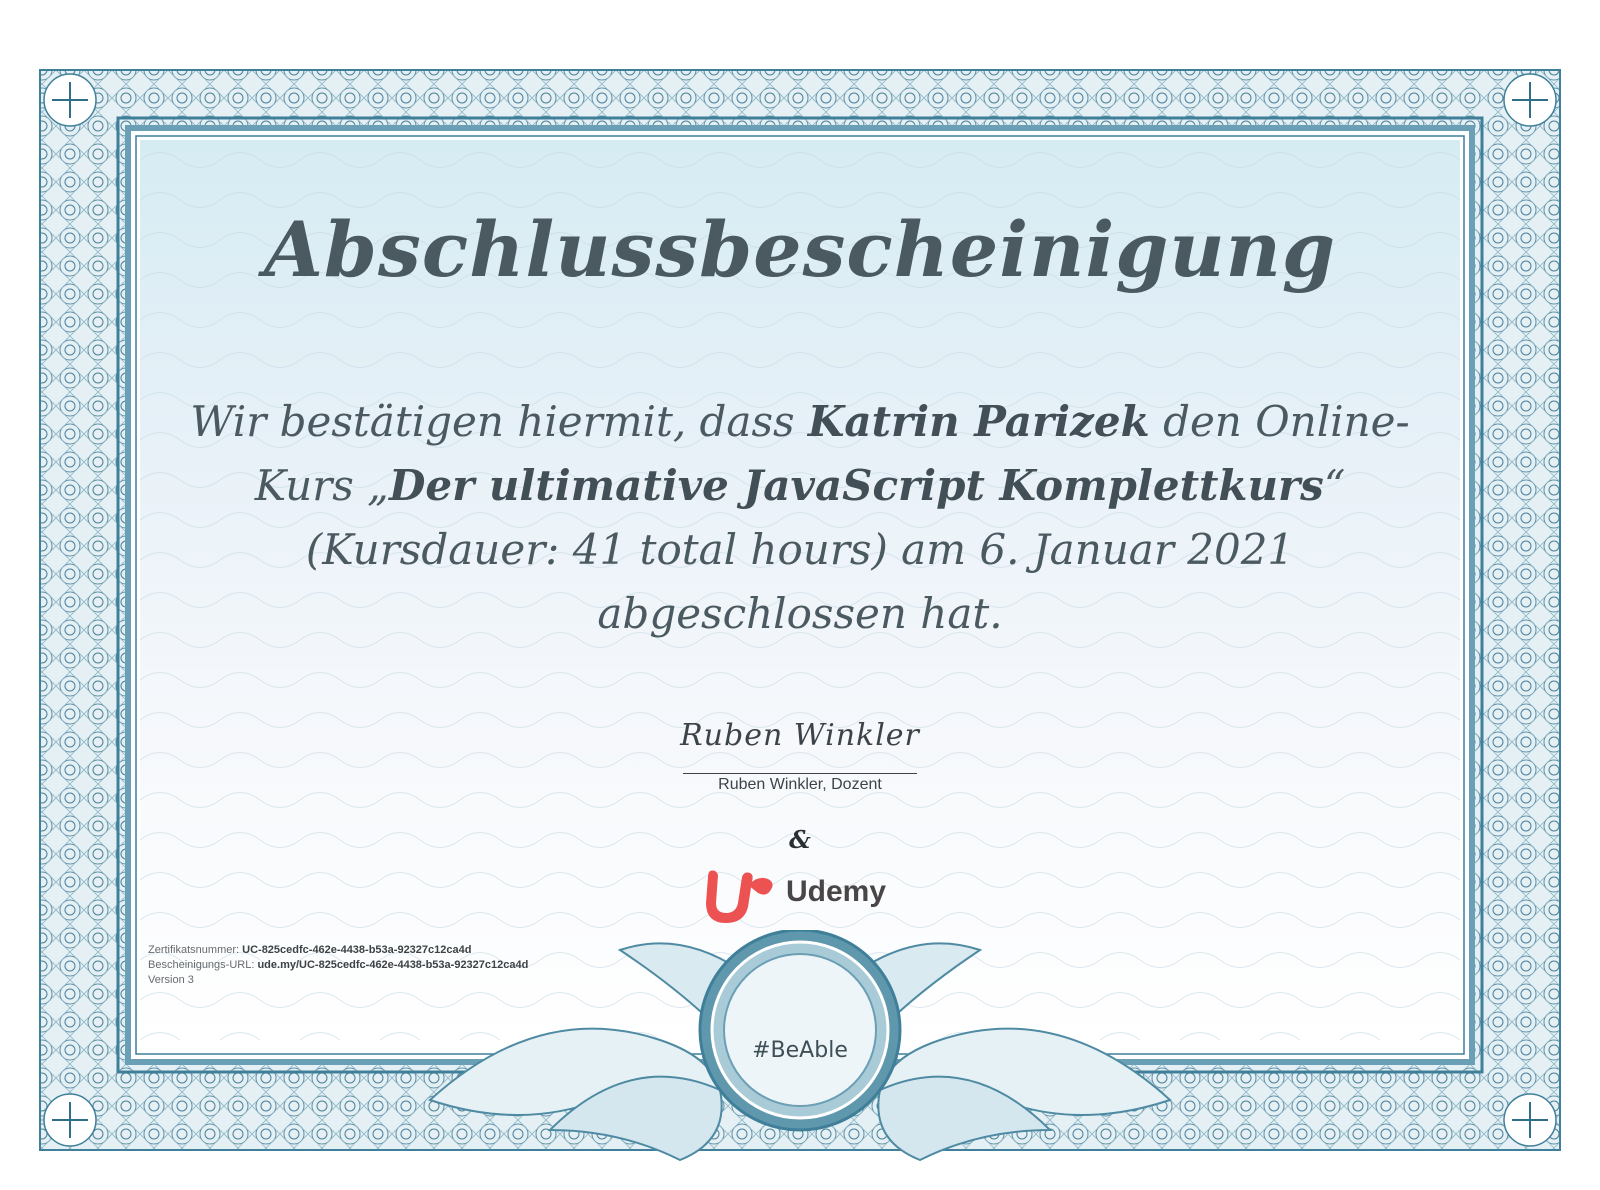 Image resolution: width=1600 pixels, height=1190 pixels. What do you see at coordinates (499, 421) in the screenshot?
I see `statement-intro: Wir bestätigen hiermit, dass` at bounding box center [499, 421].